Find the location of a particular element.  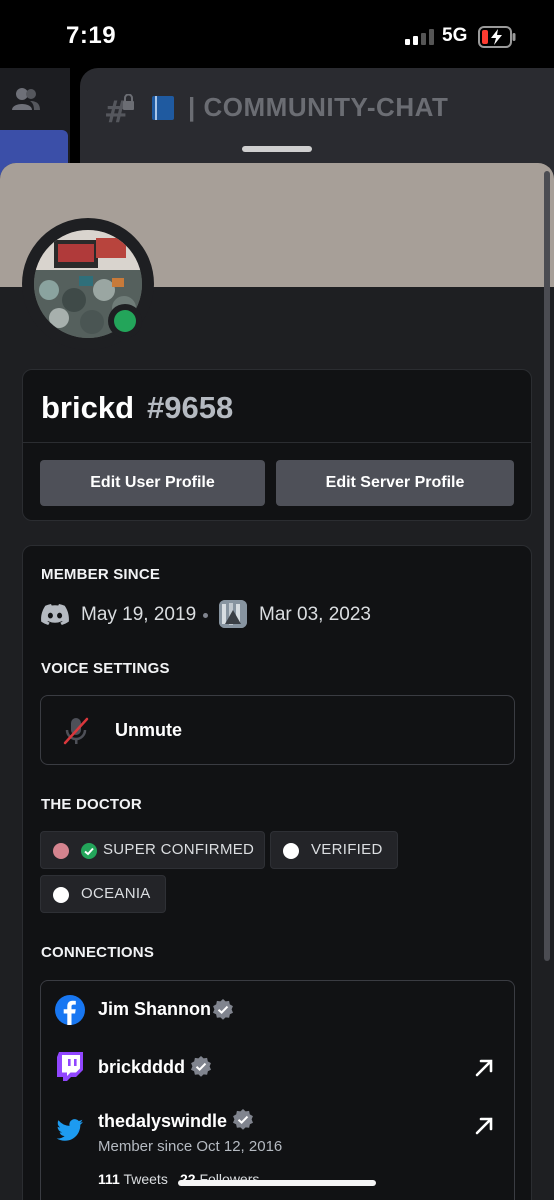

discord-logo-icon is located at coordinates (55, 614).